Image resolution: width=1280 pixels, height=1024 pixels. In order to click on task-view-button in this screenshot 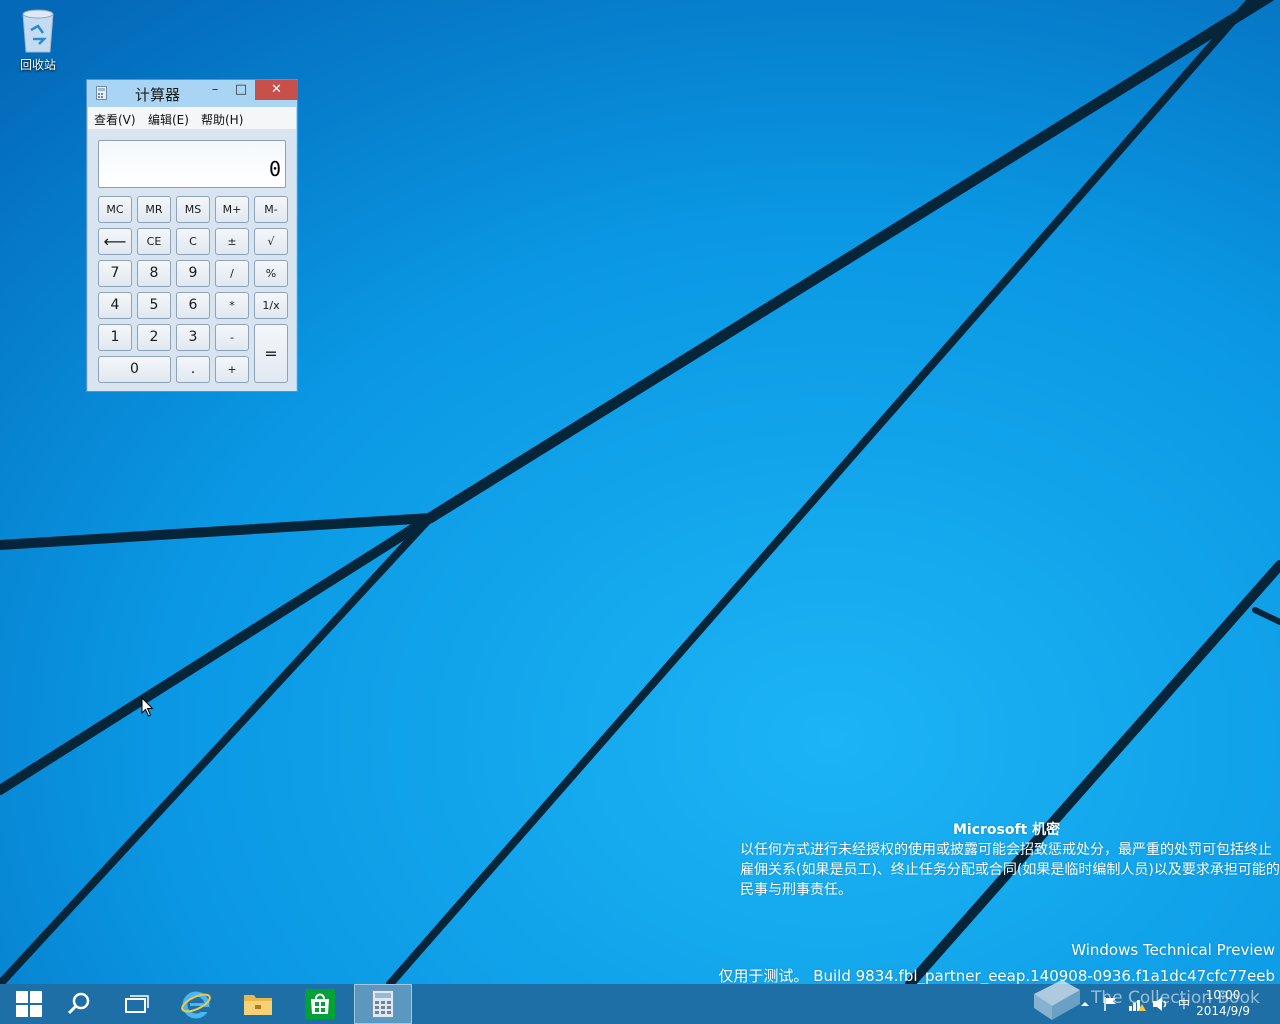, I will do `click(137, 1004)`.